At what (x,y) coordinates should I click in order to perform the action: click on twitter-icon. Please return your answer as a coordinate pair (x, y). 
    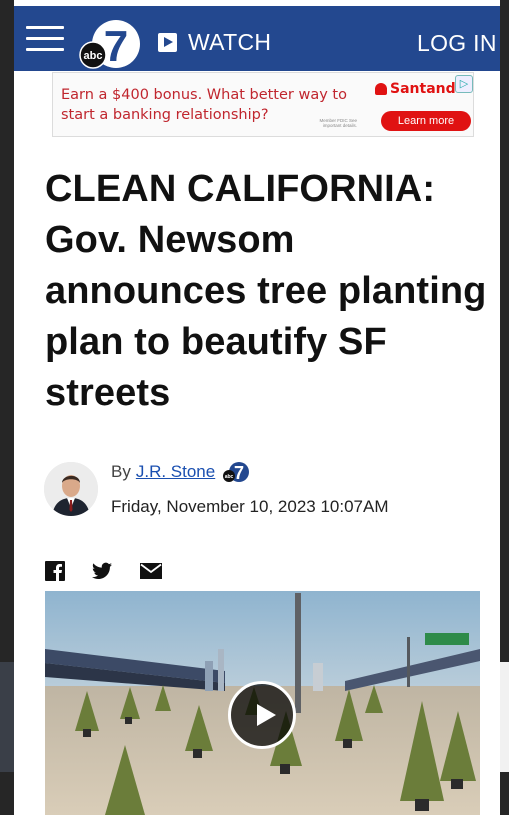
    Looking at the image, I should click on (102, 571).